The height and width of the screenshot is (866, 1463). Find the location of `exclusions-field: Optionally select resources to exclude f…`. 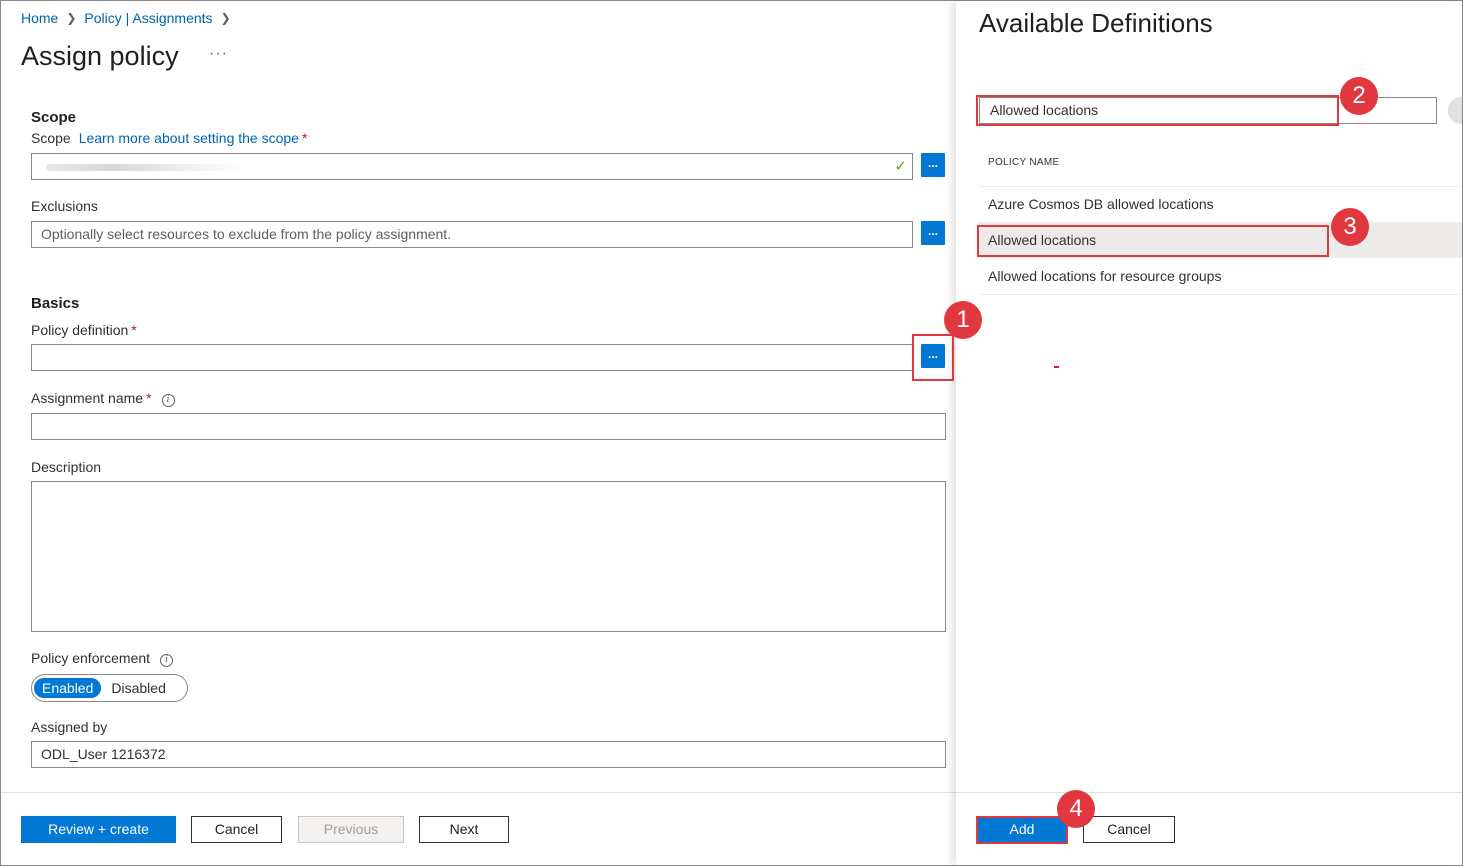

exclusions-field: Optionally select resources to exclude f… is located at coordinates (472, 234).